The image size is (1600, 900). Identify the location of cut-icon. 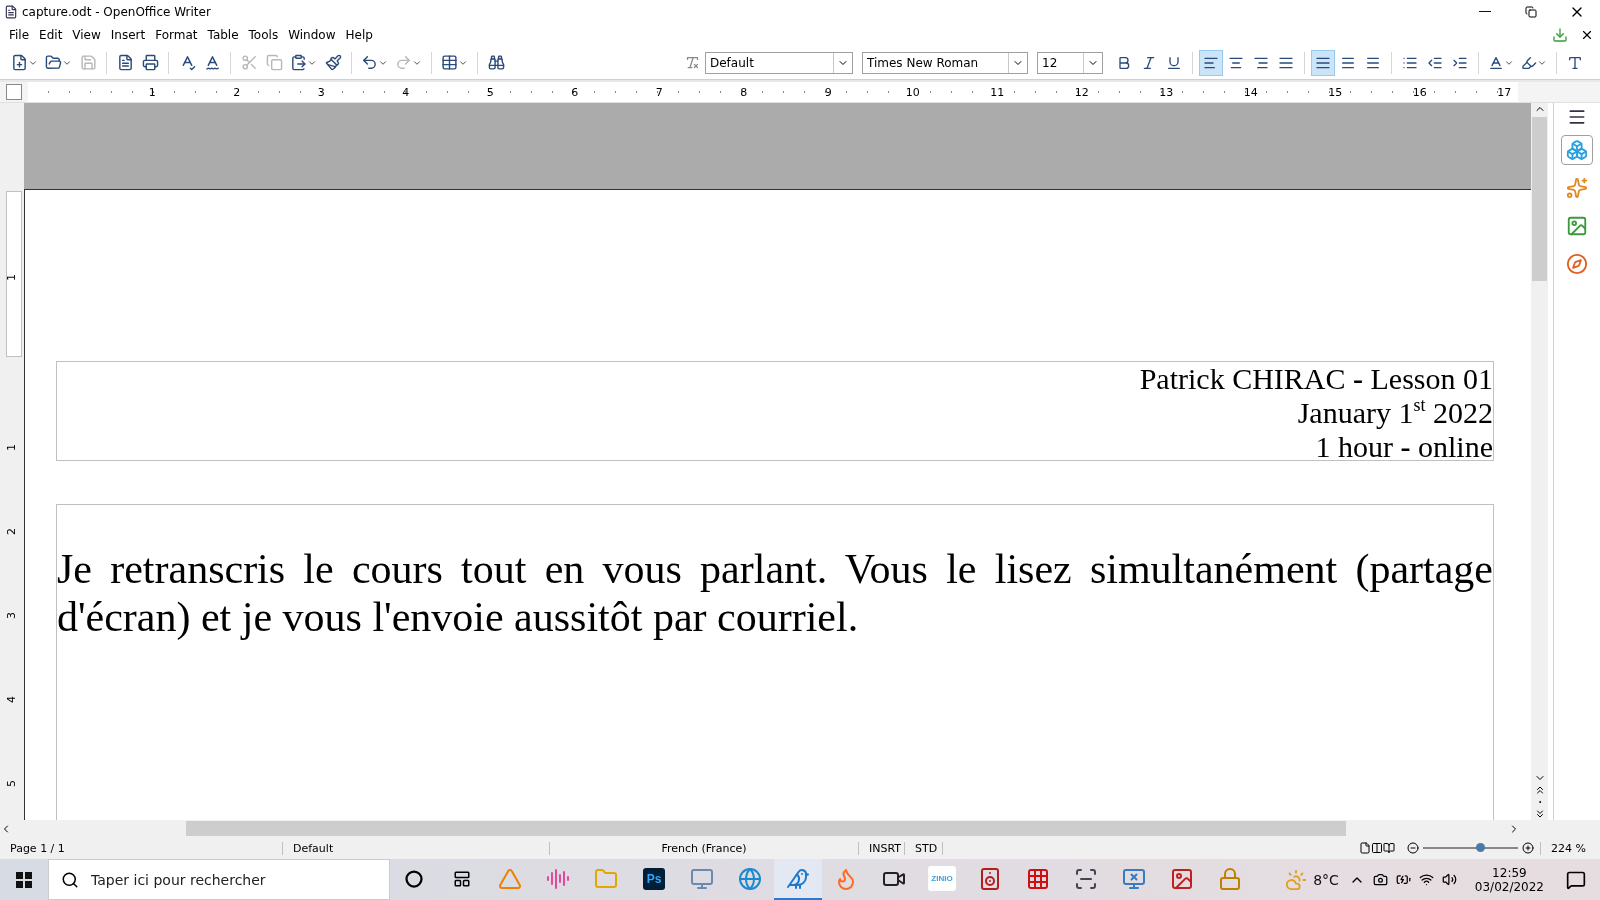
(249, 62).